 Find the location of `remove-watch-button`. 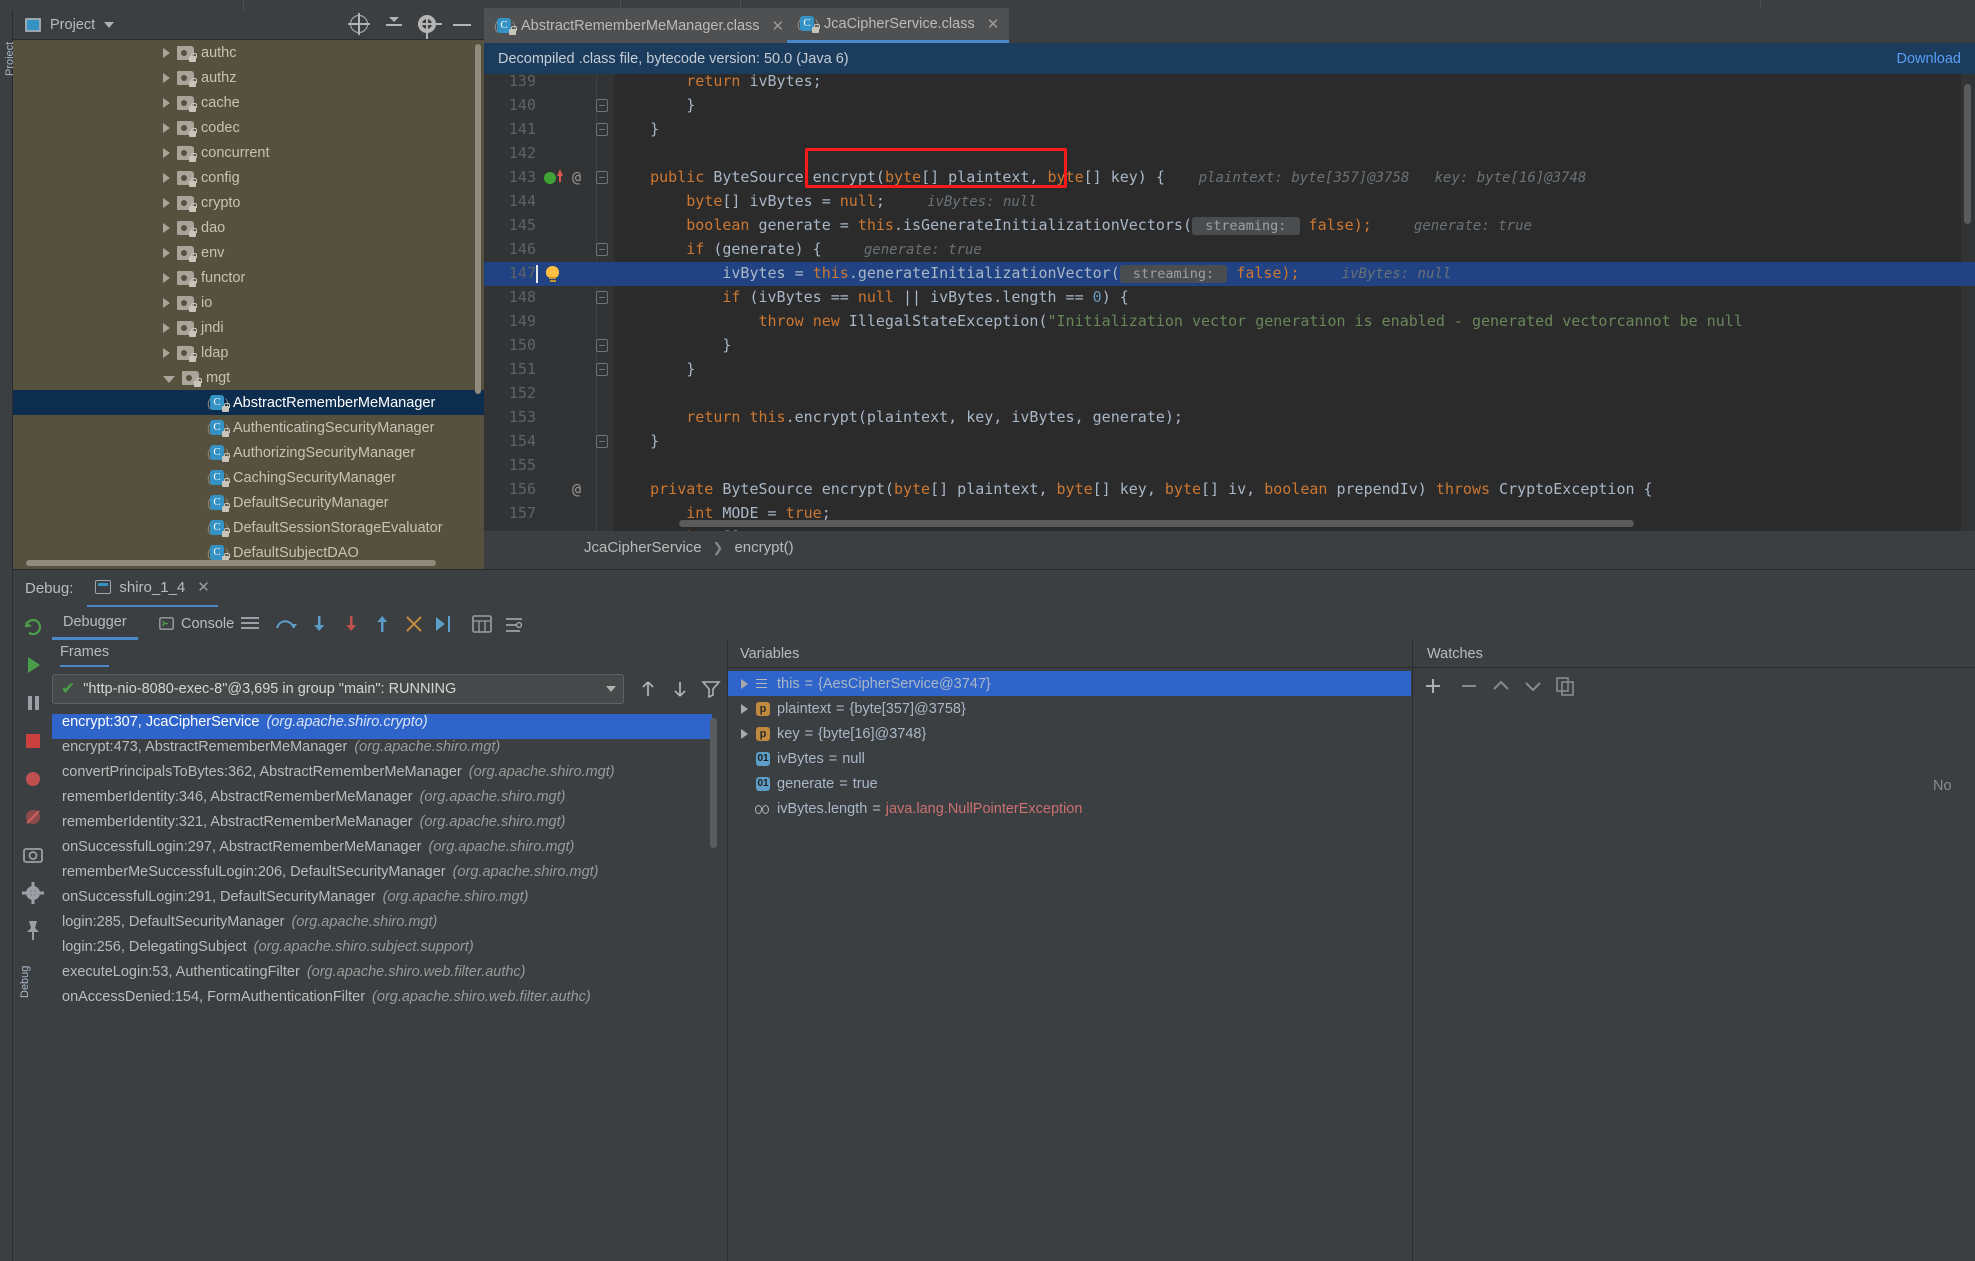

remove-watch-button is located at coordinates (1469, 686).